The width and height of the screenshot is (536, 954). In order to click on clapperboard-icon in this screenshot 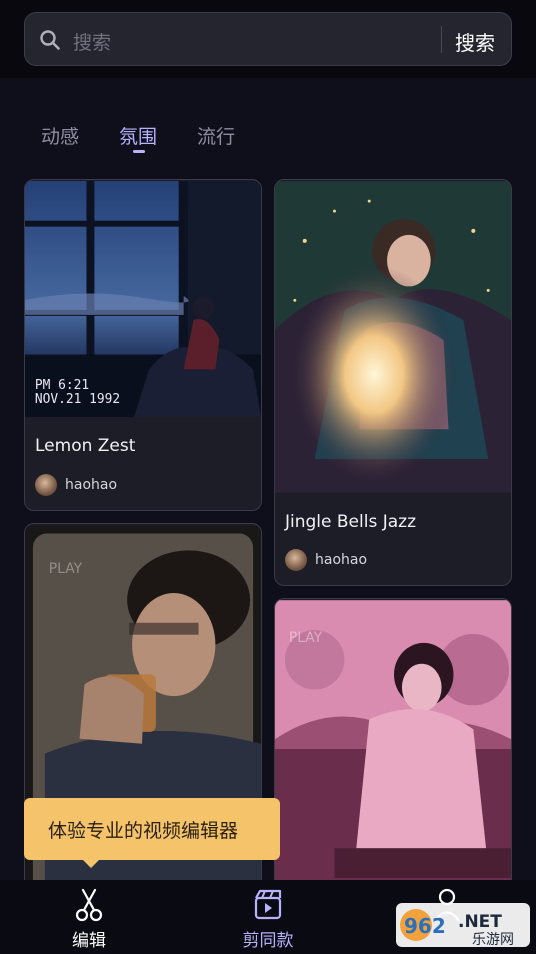, I will do `click(268, 904)`.